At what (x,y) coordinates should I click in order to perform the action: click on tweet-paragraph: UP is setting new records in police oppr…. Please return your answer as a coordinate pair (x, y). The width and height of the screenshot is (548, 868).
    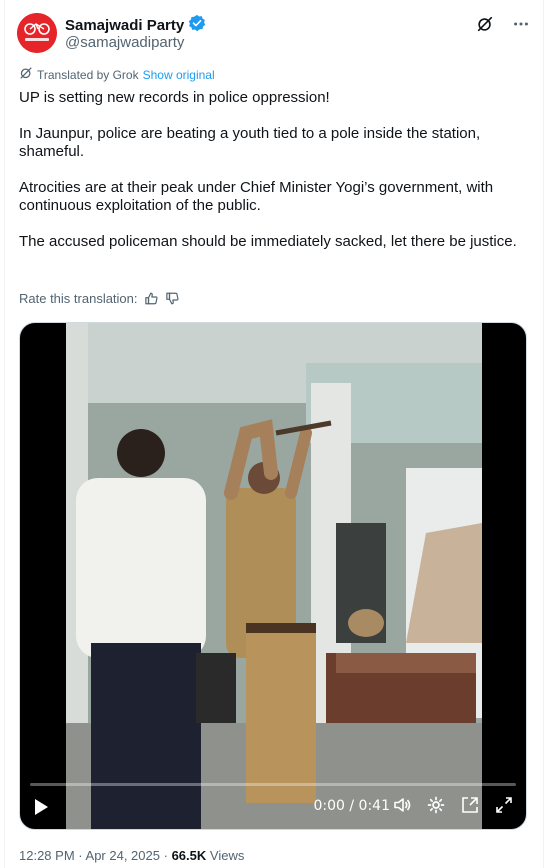
    Looking at the image, I should click on (174, 97).